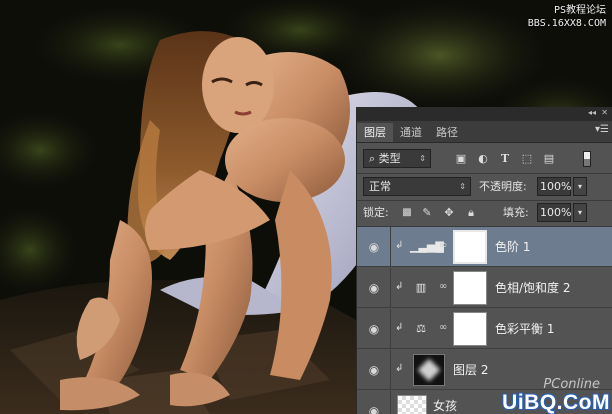  Describe the element at coordinates (471, 213) in the screenshot. I see `lock-all-icon: 🔒︎` at that location.